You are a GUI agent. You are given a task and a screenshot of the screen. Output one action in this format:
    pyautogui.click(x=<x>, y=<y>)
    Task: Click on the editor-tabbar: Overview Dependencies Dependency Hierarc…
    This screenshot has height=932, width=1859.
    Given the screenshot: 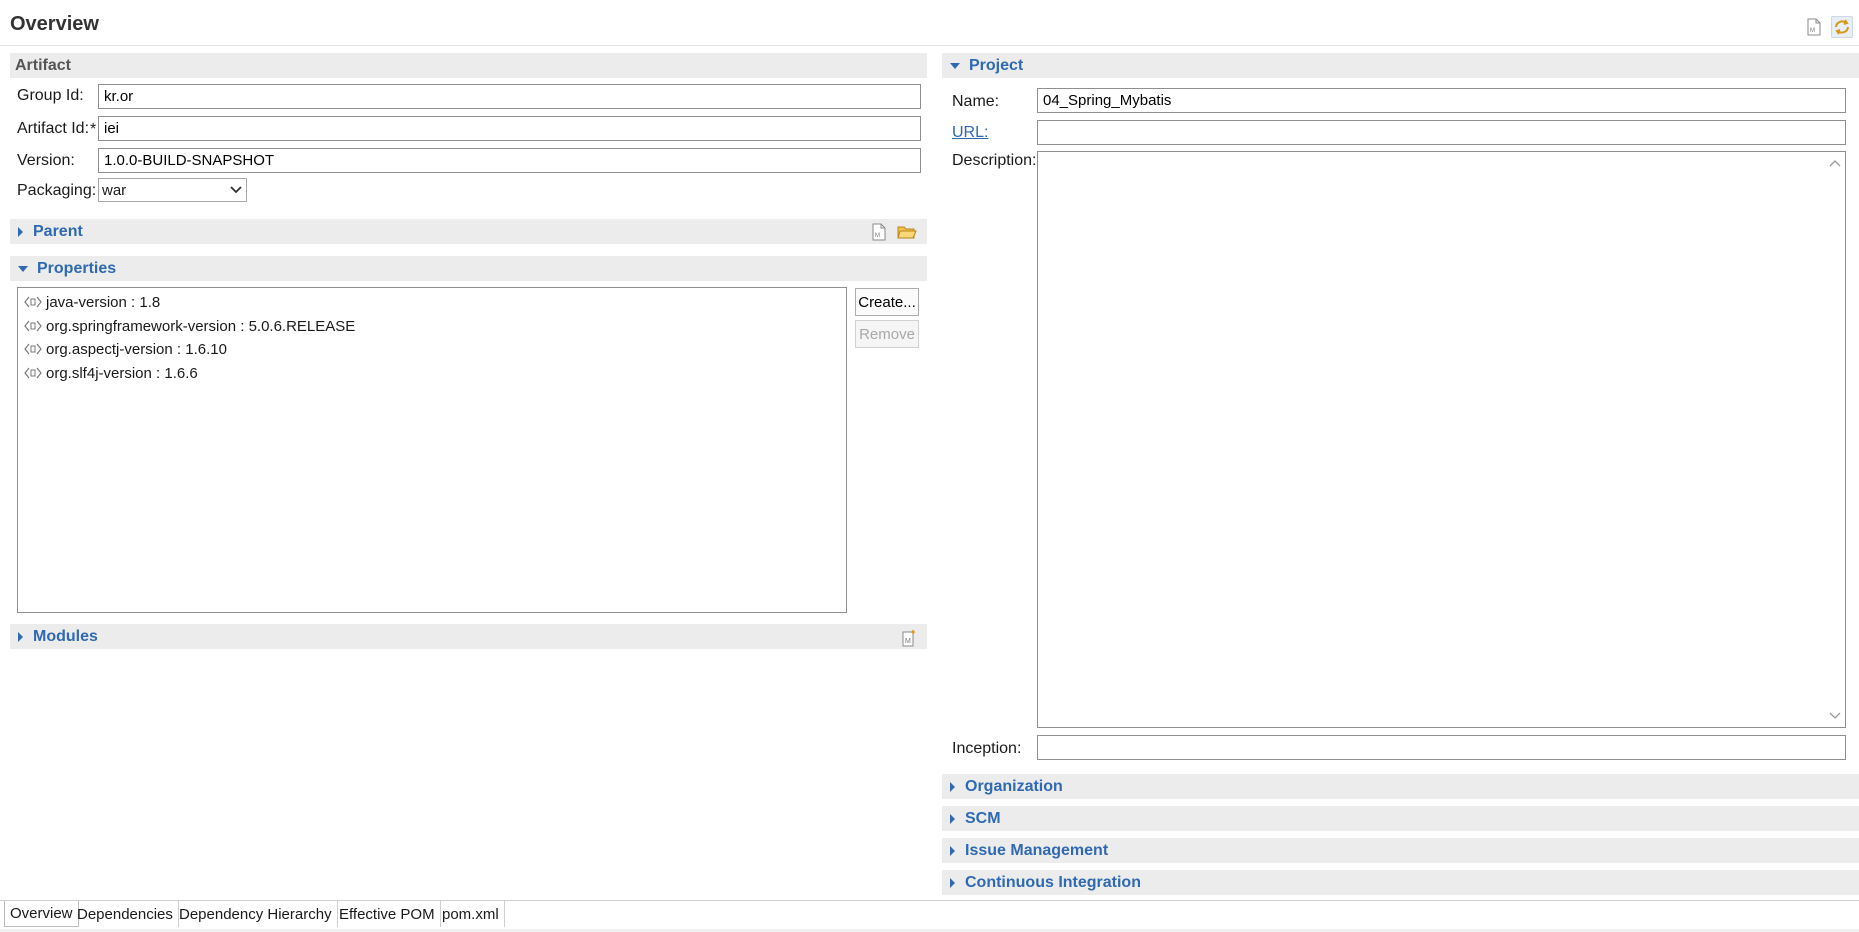 What is the action you would take?
    pyautogui.click(x=929, y=916)
    